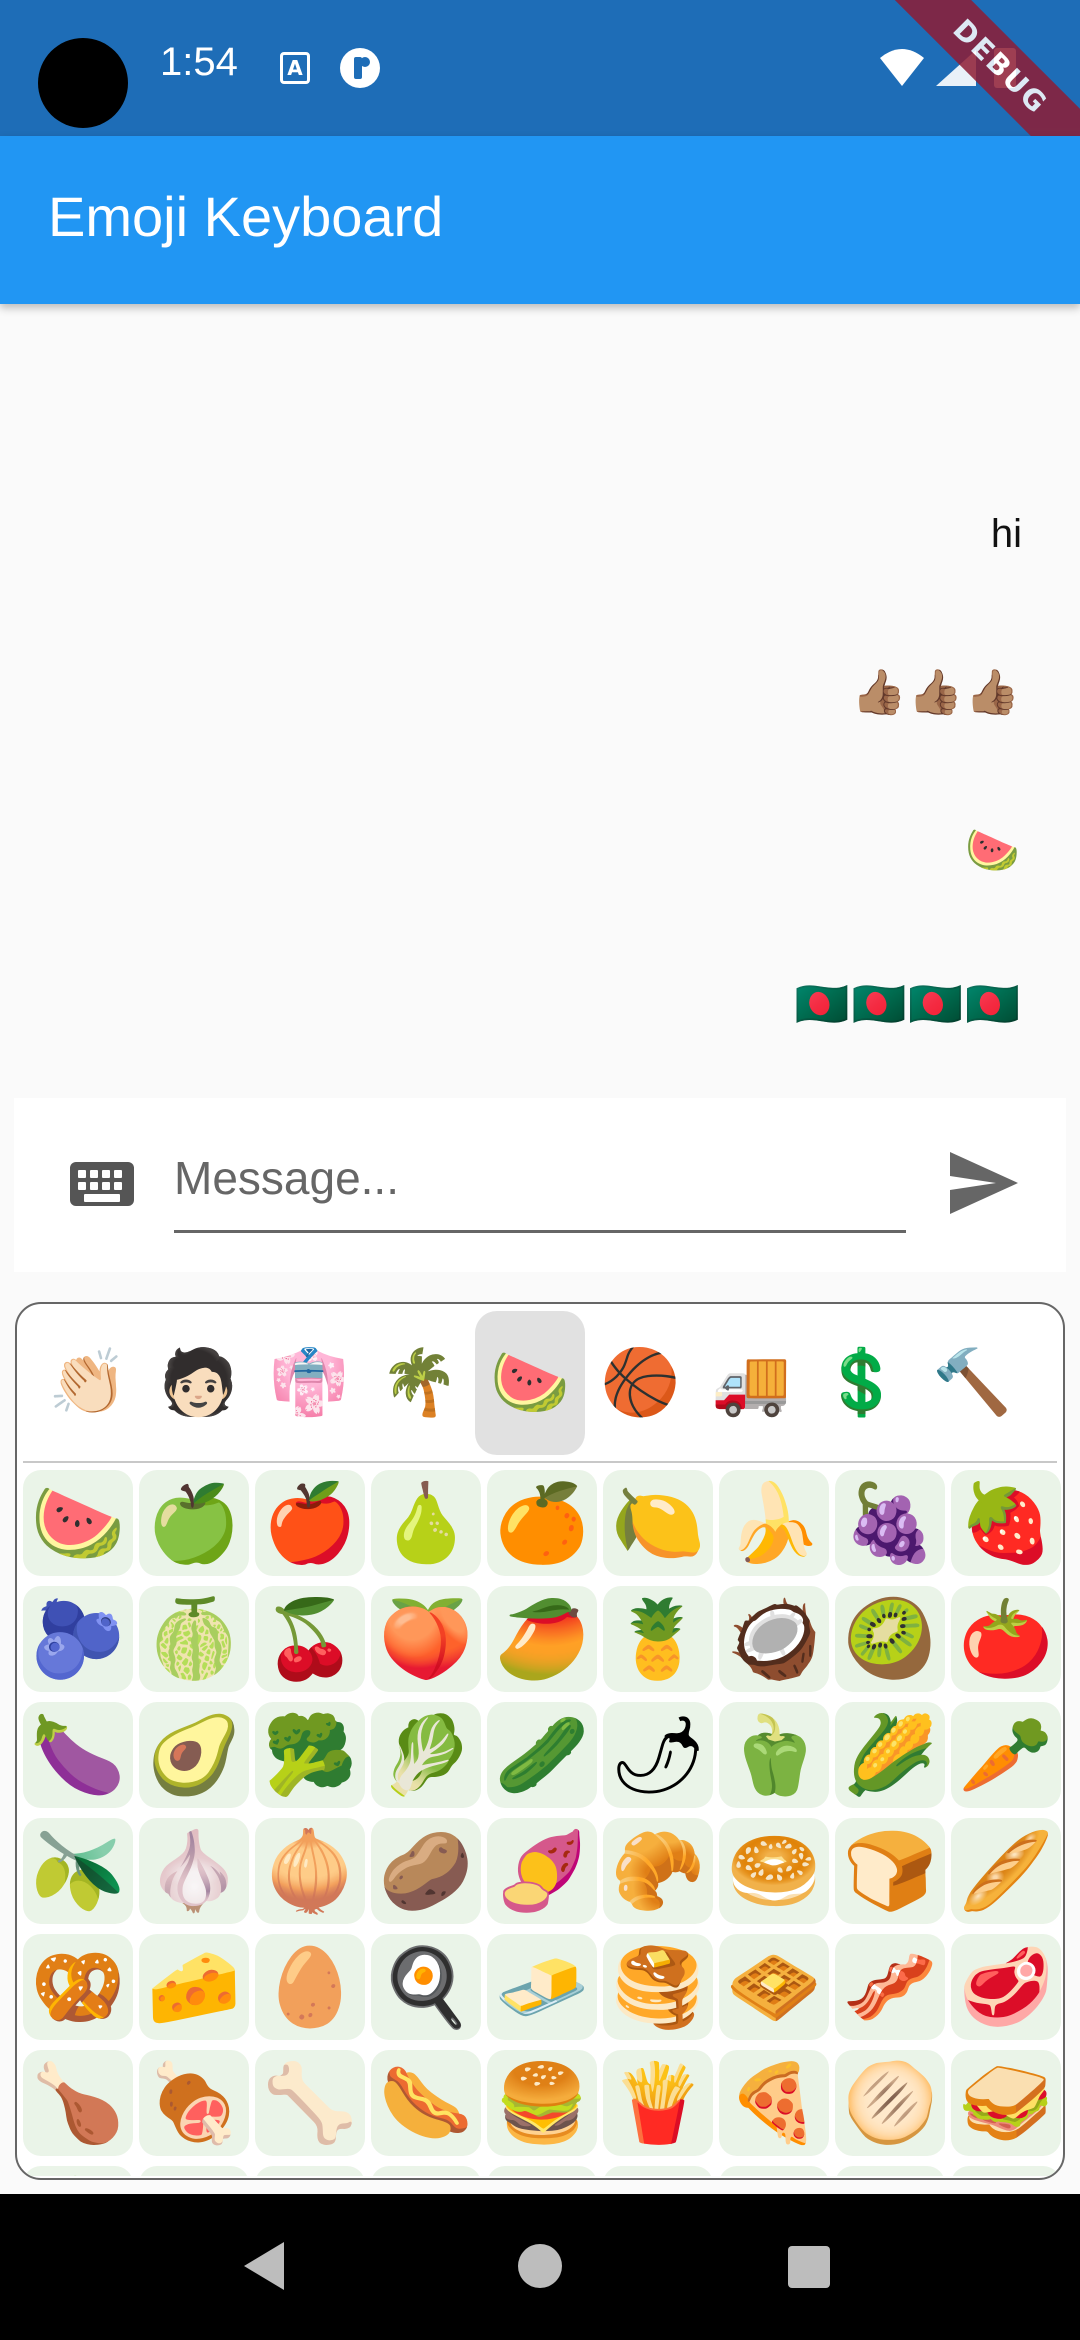 Image resolution: width=1080 pixels, height=2340 pixels. What do you see at coordinates (246, 216) in the screenshot?
I see `page-title: Emoji Keyboard` at bounding box center [246, 216].